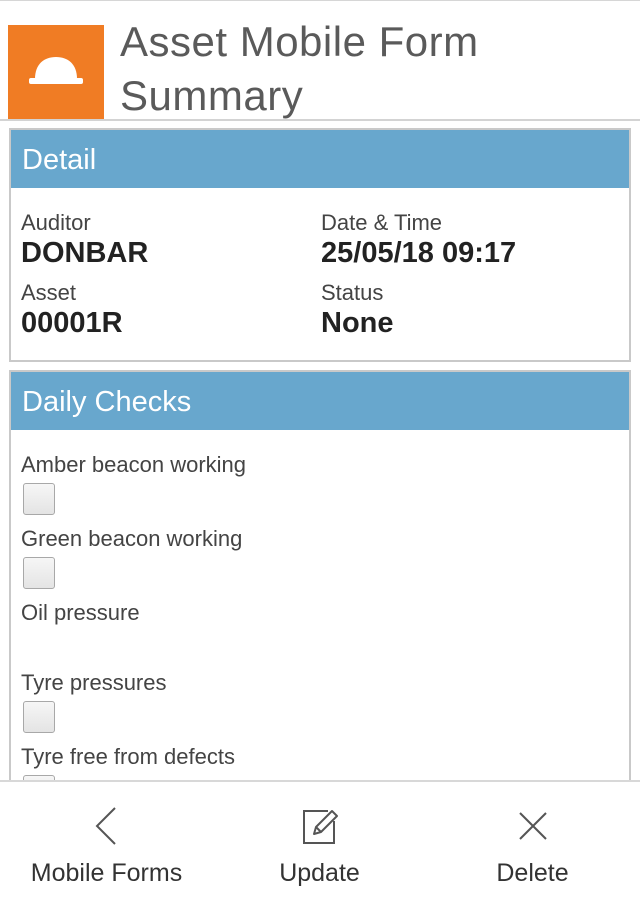 This screenshot has width=640, height=910. What do you see at coordinates (532, 846) in the screenshot?
I see `delete-button: Delete` at bounding box center [532, 846].